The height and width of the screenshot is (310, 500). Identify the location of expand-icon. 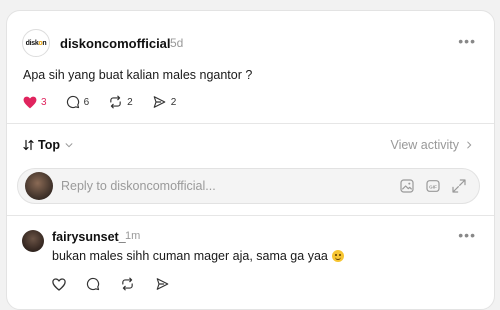
(459, 186).